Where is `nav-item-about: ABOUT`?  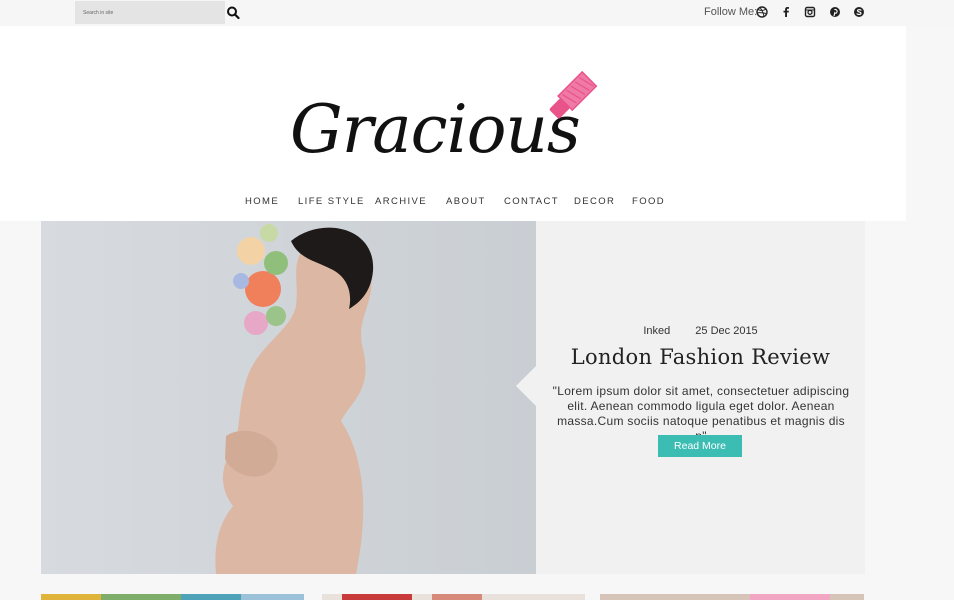 nav-item-about: ABOUT is located at coordinates (466, 201).